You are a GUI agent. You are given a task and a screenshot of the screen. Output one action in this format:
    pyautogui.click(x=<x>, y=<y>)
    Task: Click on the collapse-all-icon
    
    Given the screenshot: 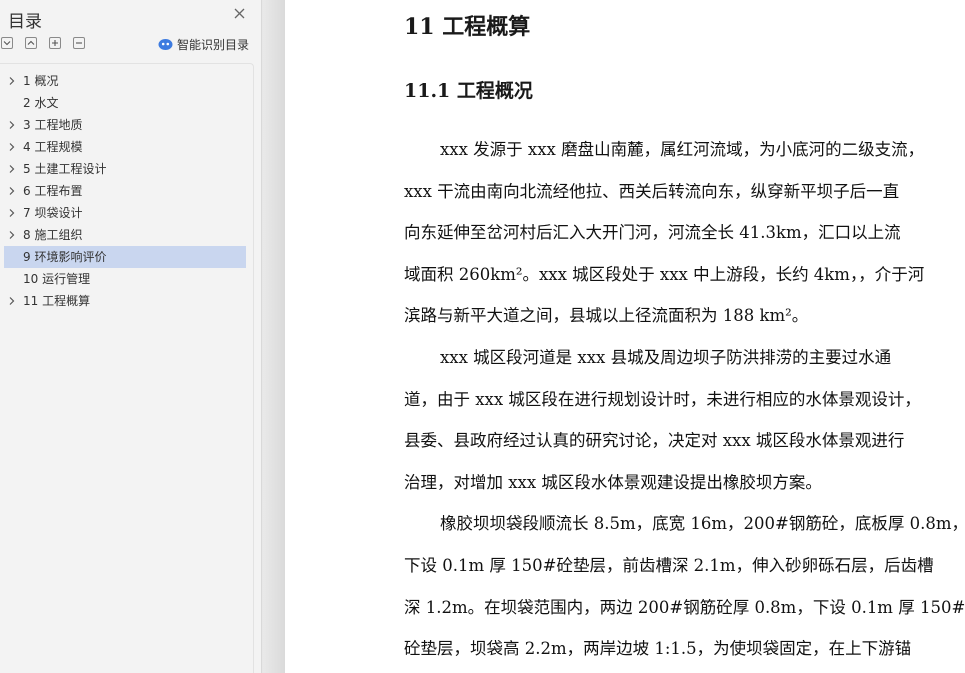 What is the action you would take?
    pyautogui.click(x=31, y=43)
    